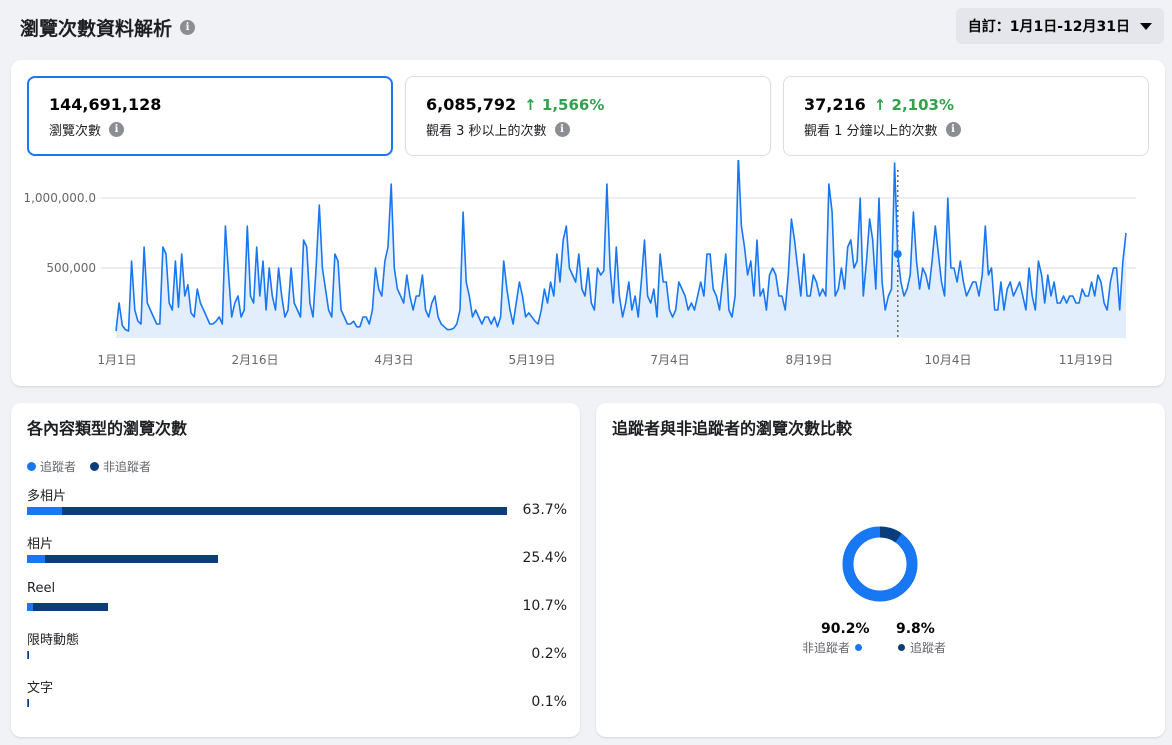 This screenshot has height=745, width=1172. Describe the element at coordinates (835, 104) in the screenshot. I see `metric-value: 37,216` at that location.